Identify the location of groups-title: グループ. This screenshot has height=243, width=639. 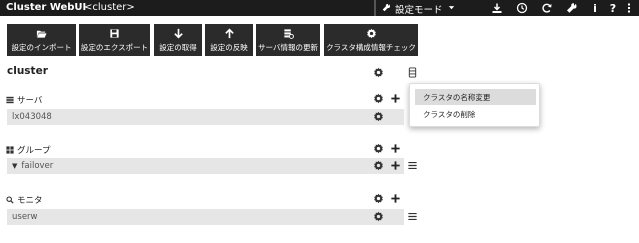
(34, 151).